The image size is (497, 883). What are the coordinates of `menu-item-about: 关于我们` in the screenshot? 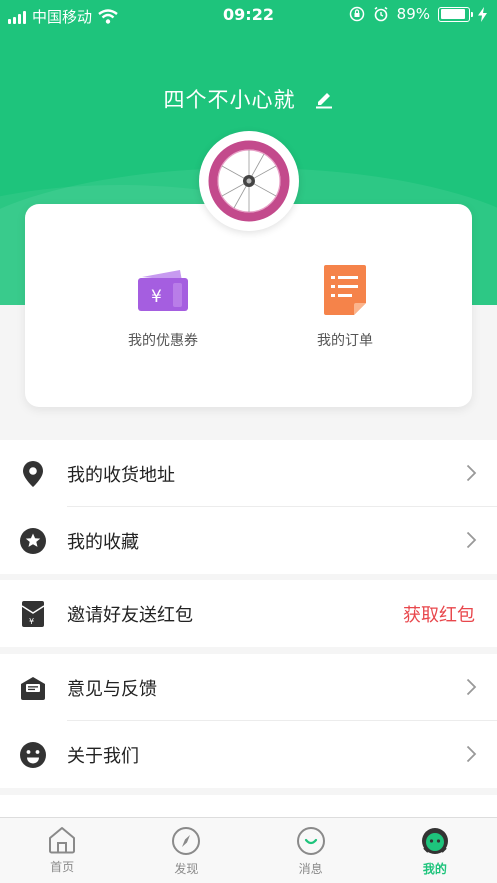 It's located at (248, 754).